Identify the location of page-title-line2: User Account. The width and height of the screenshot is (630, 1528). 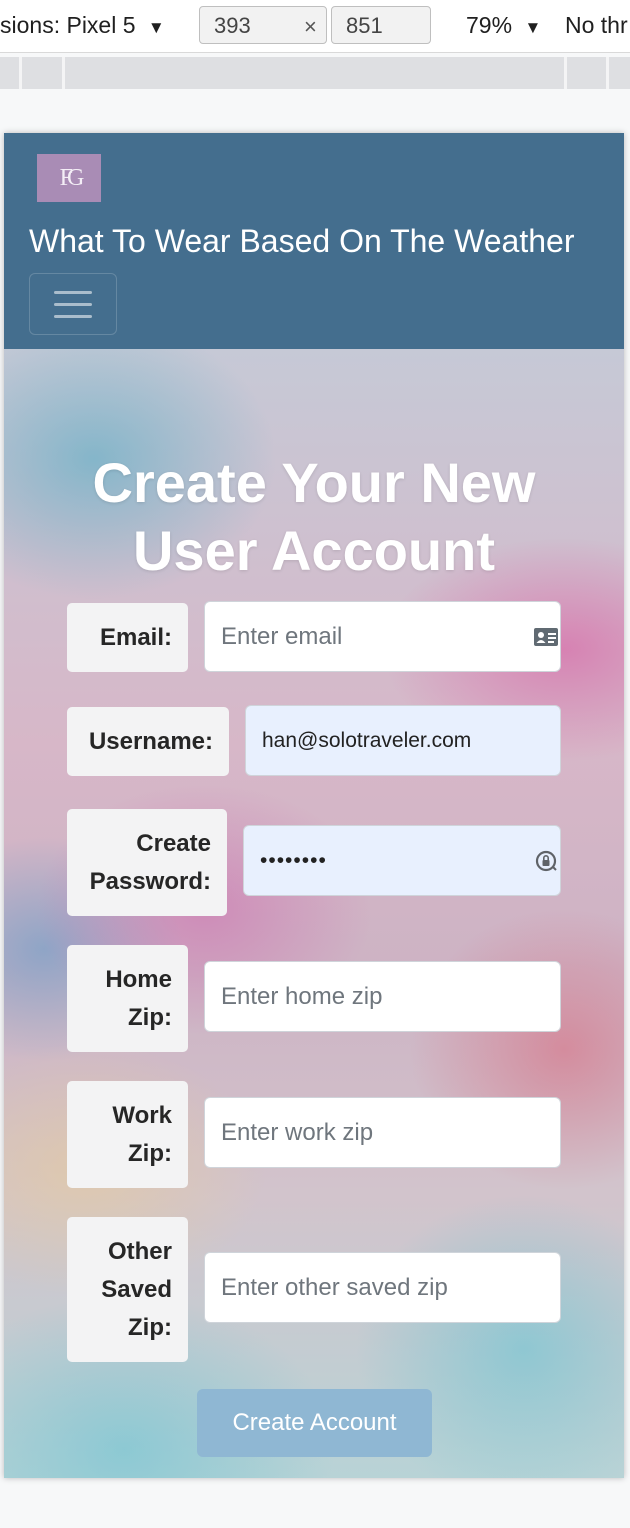
(313, 550).